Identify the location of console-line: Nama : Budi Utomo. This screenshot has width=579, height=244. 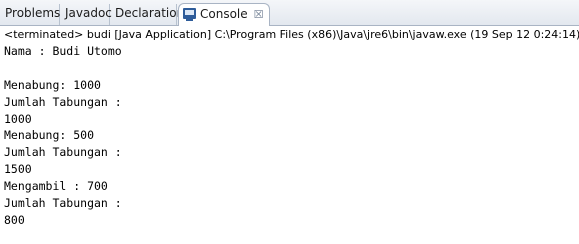
(63, 51).